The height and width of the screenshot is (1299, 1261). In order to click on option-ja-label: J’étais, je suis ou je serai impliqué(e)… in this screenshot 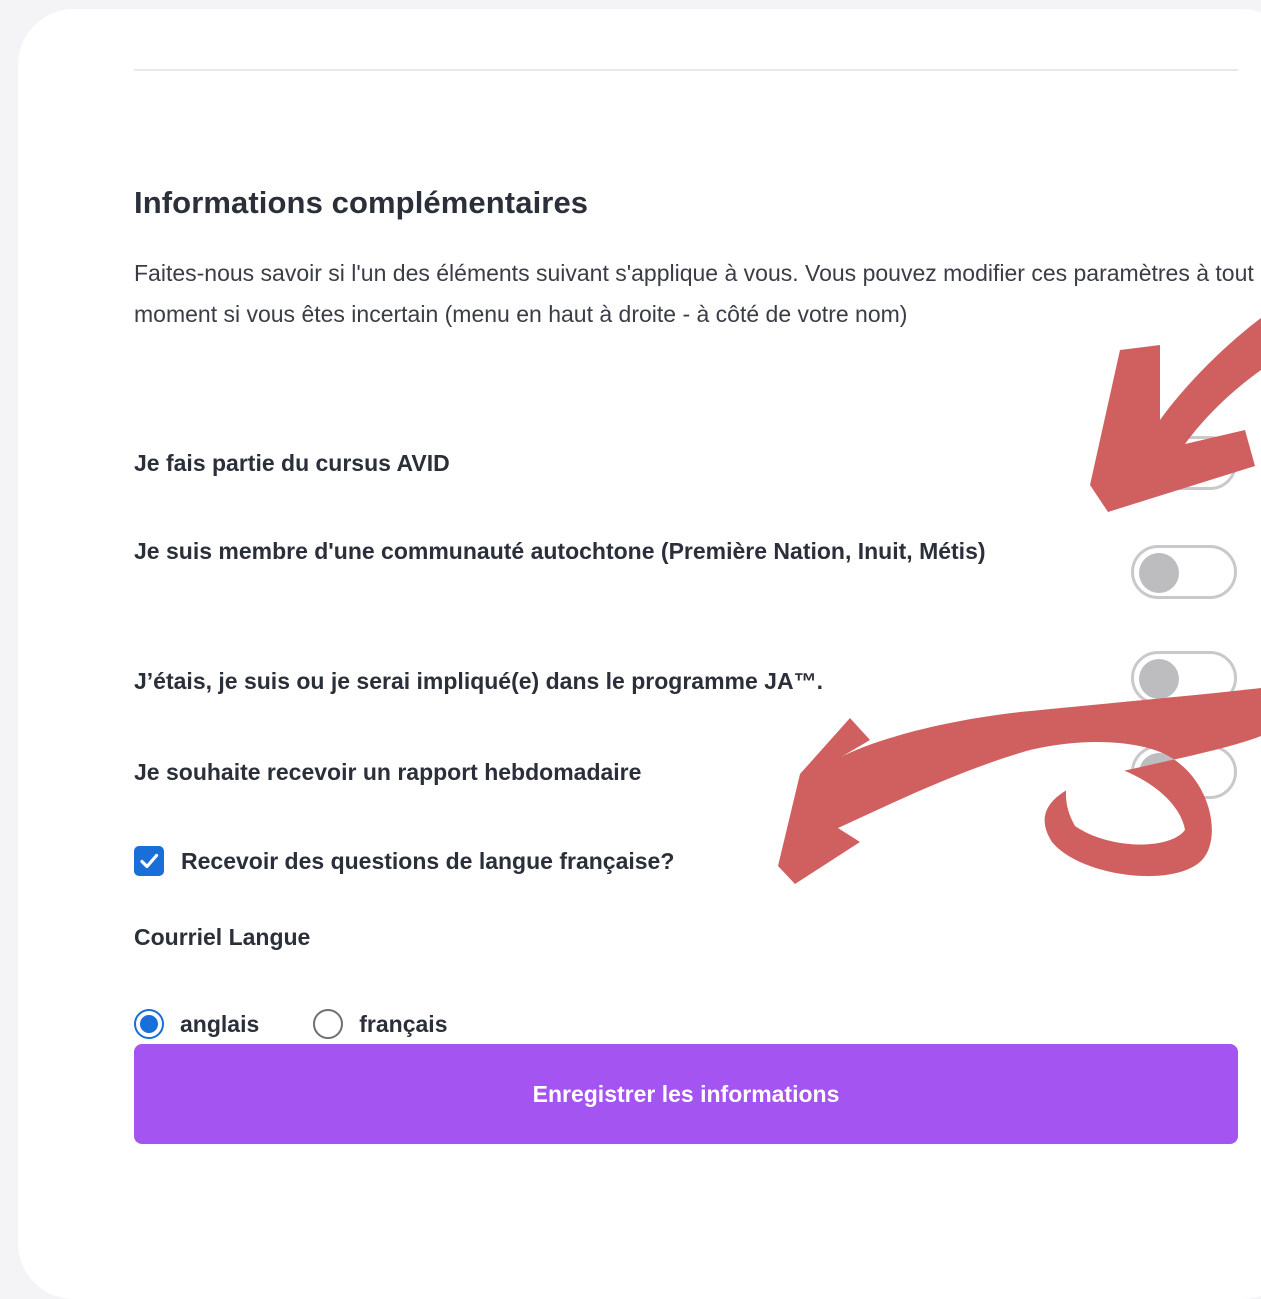, I will do `click(478, 681)`.